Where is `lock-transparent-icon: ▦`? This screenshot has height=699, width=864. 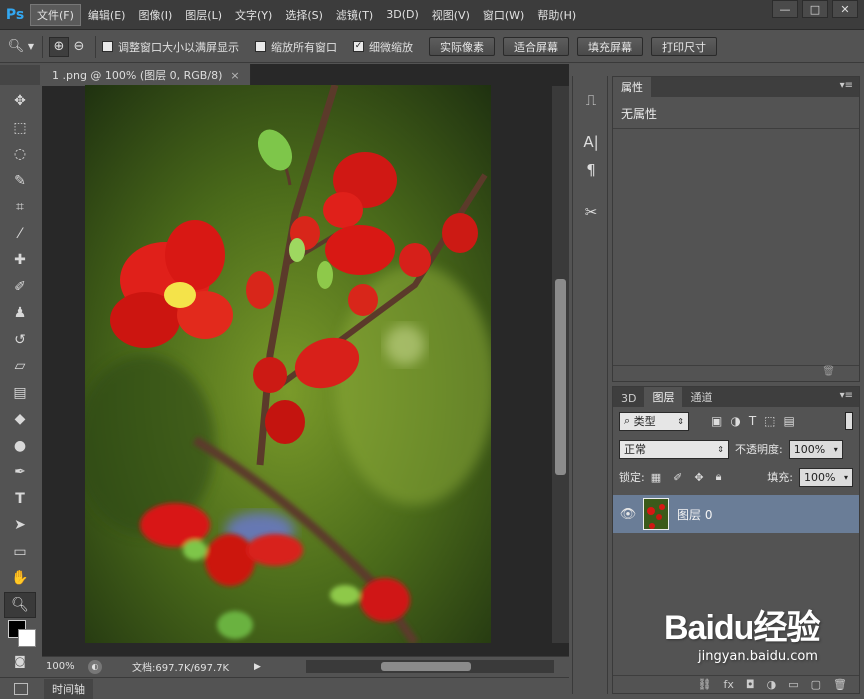
lock-transparent-icon: ▦ is located at coordinates (656, 477).